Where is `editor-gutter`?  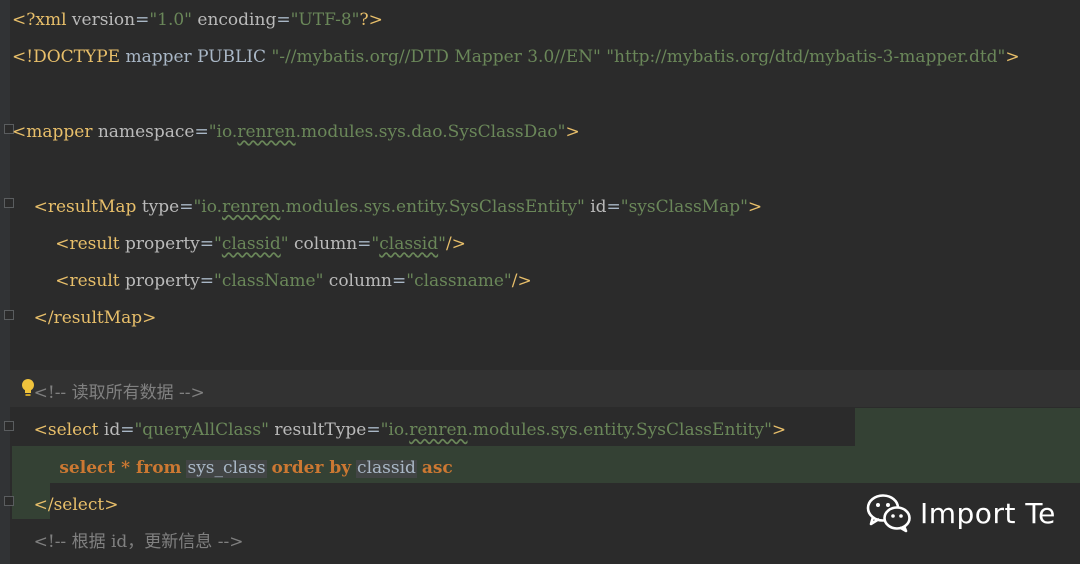 editor-gutter is located at coordinates (5, 282).